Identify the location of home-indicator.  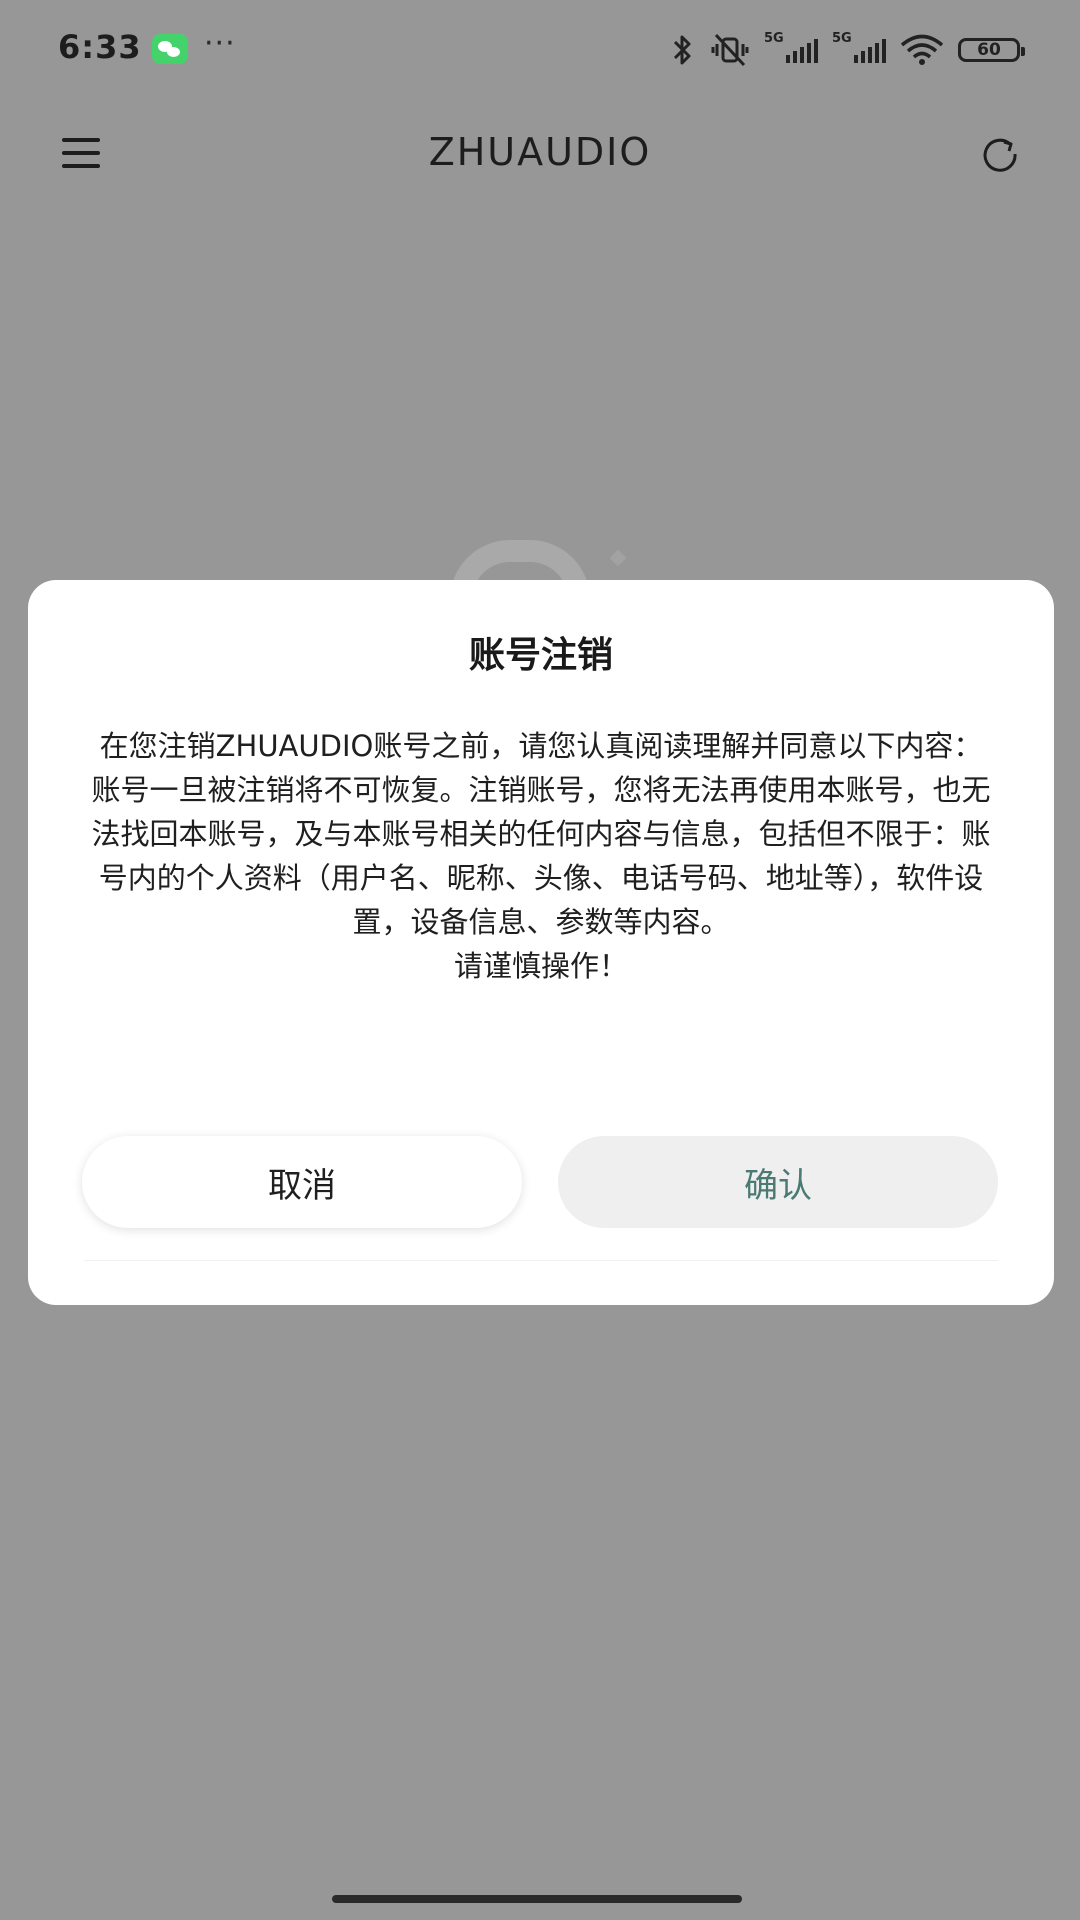
(537, 1899).